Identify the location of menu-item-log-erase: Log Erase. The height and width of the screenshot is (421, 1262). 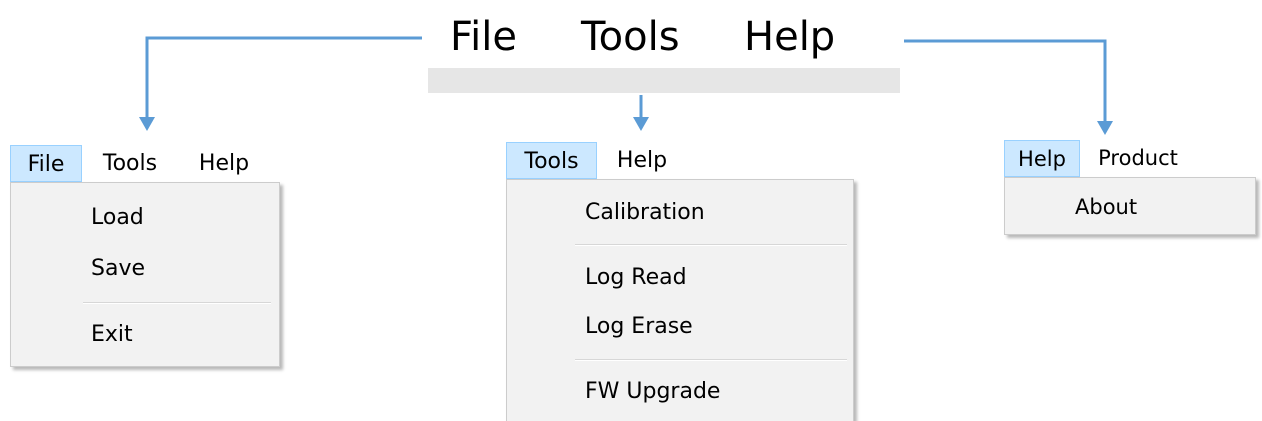
(639, 327).